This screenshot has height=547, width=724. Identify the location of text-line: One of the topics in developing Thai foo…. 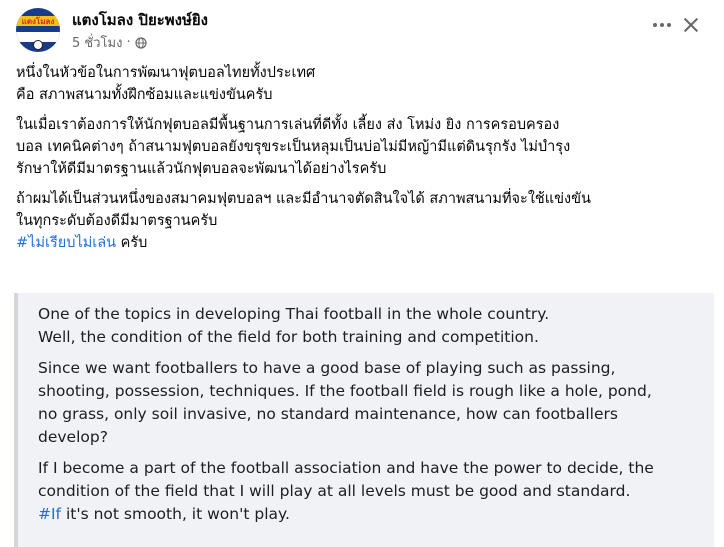
(294, 314).